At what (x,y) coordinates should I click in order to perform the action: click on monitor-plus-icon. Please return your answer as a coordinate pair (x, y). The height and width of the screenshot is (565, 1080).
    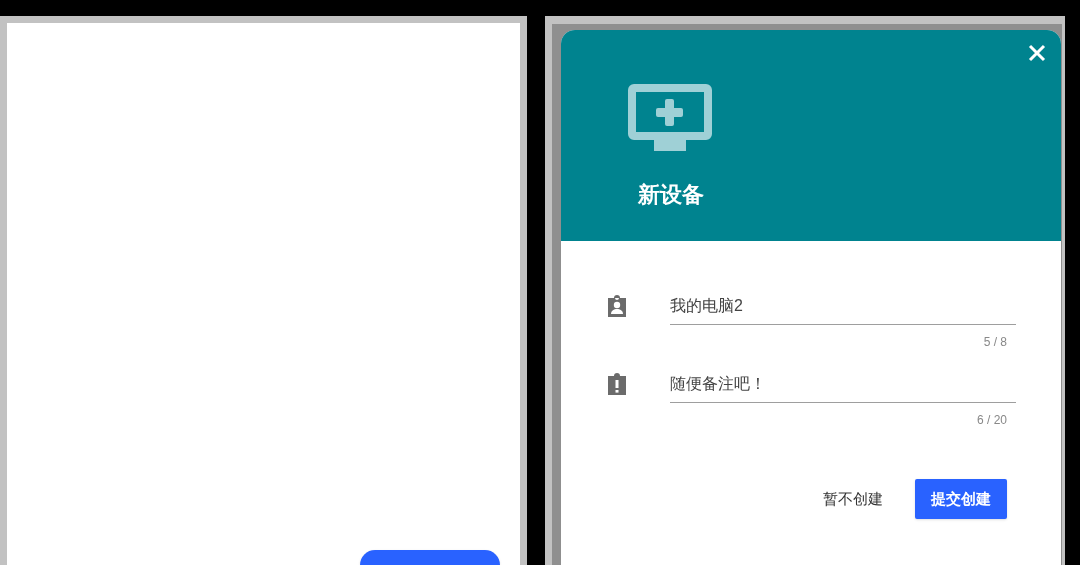
    Looking at the image, I should click on (670, 118).